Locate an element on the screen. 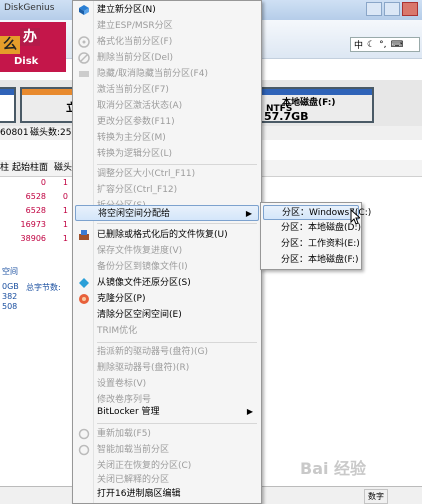  menu-item-bitlocker: BitLocker 管理 ▶ is located at coordinates (167, 412).